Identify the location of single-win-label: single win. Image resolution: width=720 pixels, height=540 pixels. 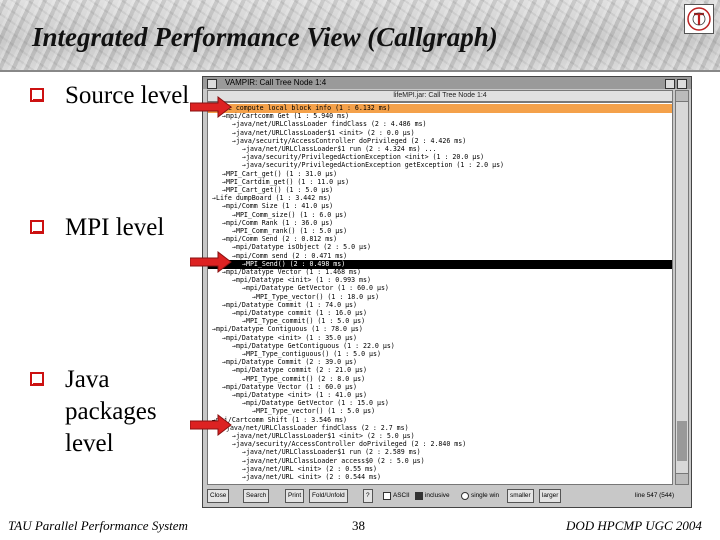
(485, 495).